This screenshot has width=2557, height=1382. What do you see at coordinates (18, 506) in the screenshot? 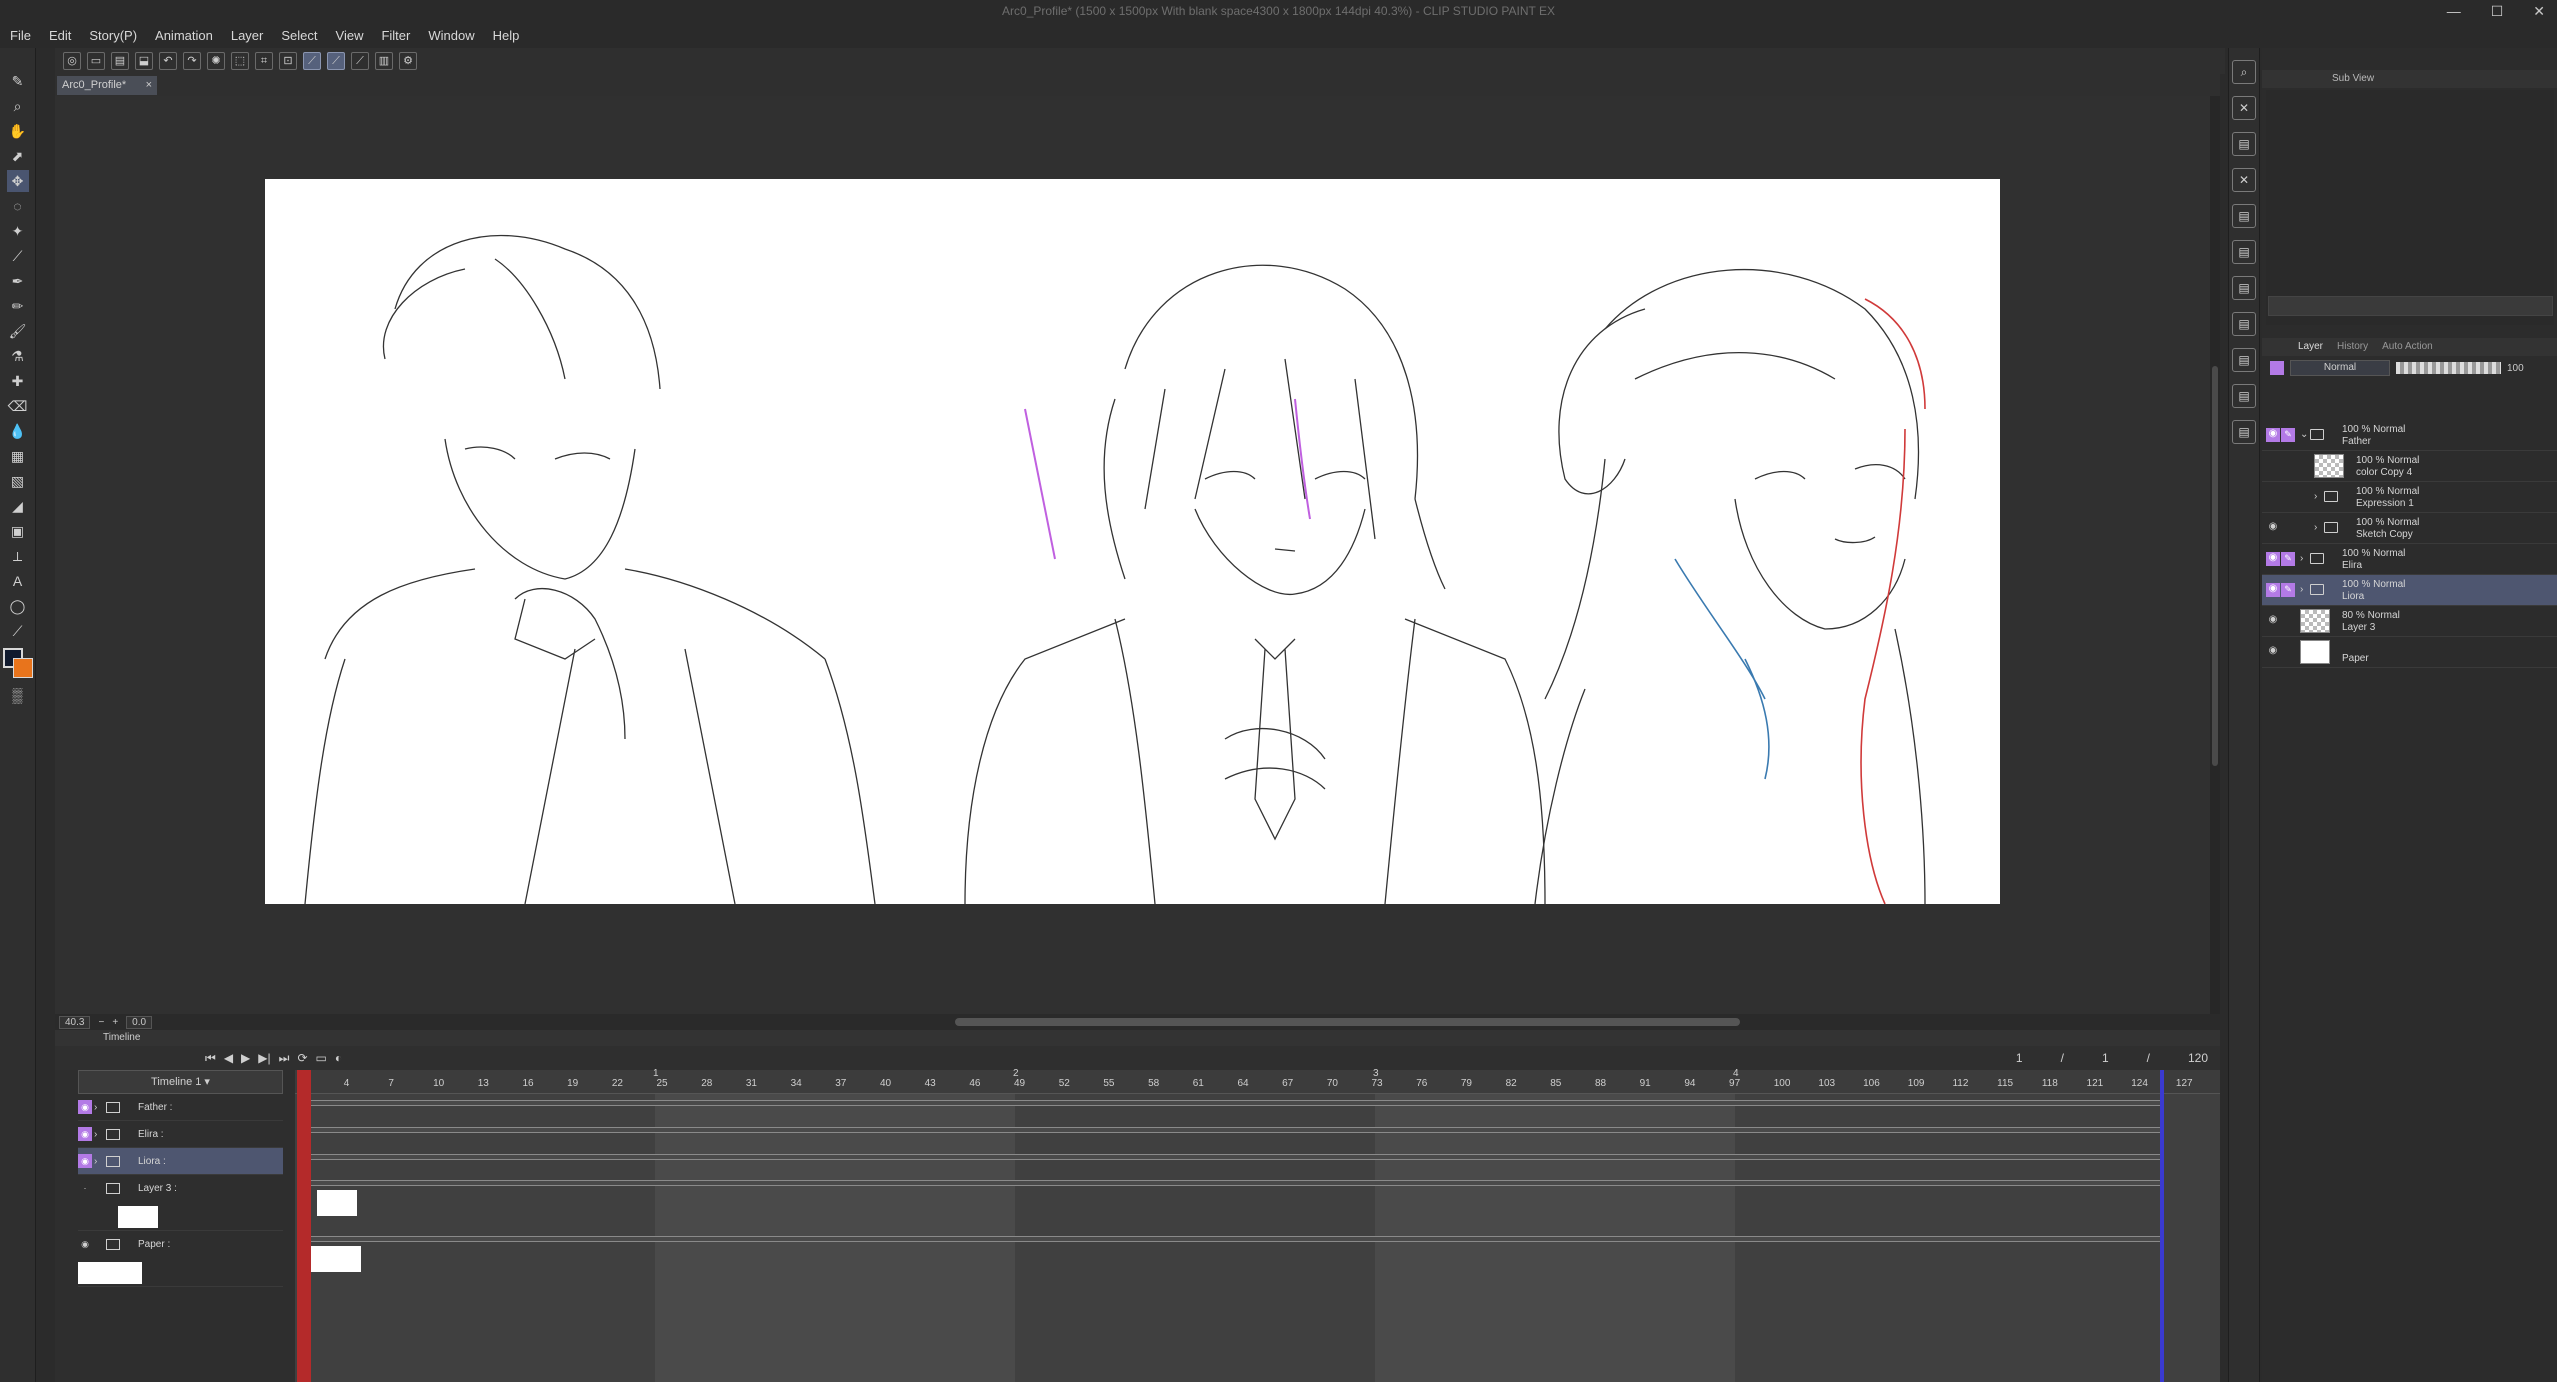
I see `figure-icon: ◢` at bounding box center [18, 506].